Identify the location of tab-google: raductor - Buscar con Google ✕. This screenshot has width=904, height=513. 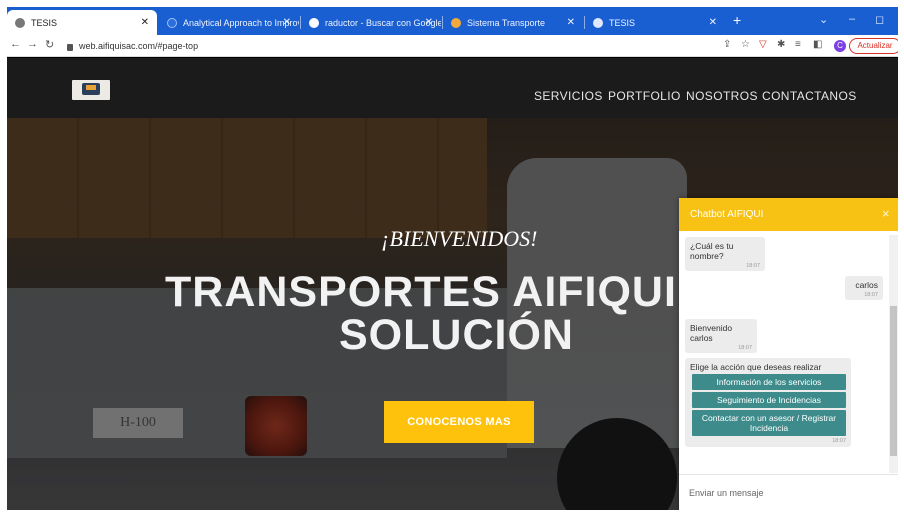
(371, 22).